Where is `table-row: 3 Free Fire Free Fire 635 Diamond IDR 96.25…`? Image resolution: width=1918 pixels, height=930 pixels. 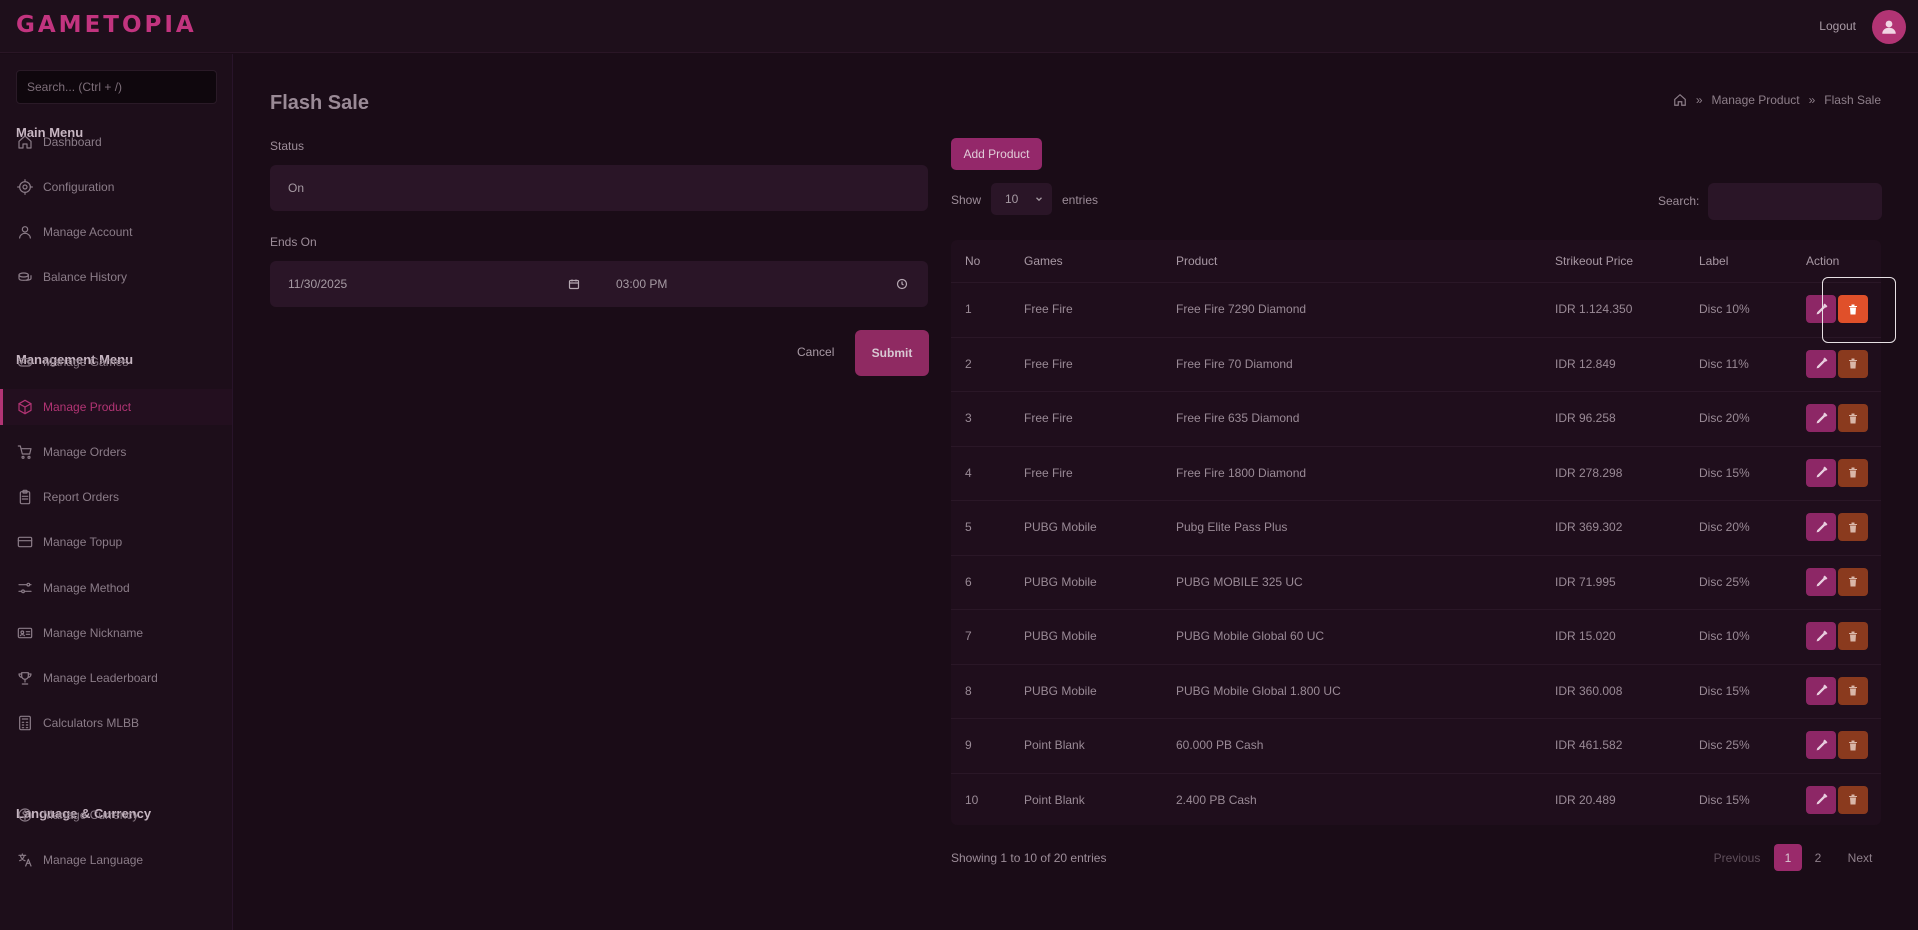
table-row: 3 Free Fire Free Fire 635 Diamond IDR 96.25… is located at coordinates (1416, 418).